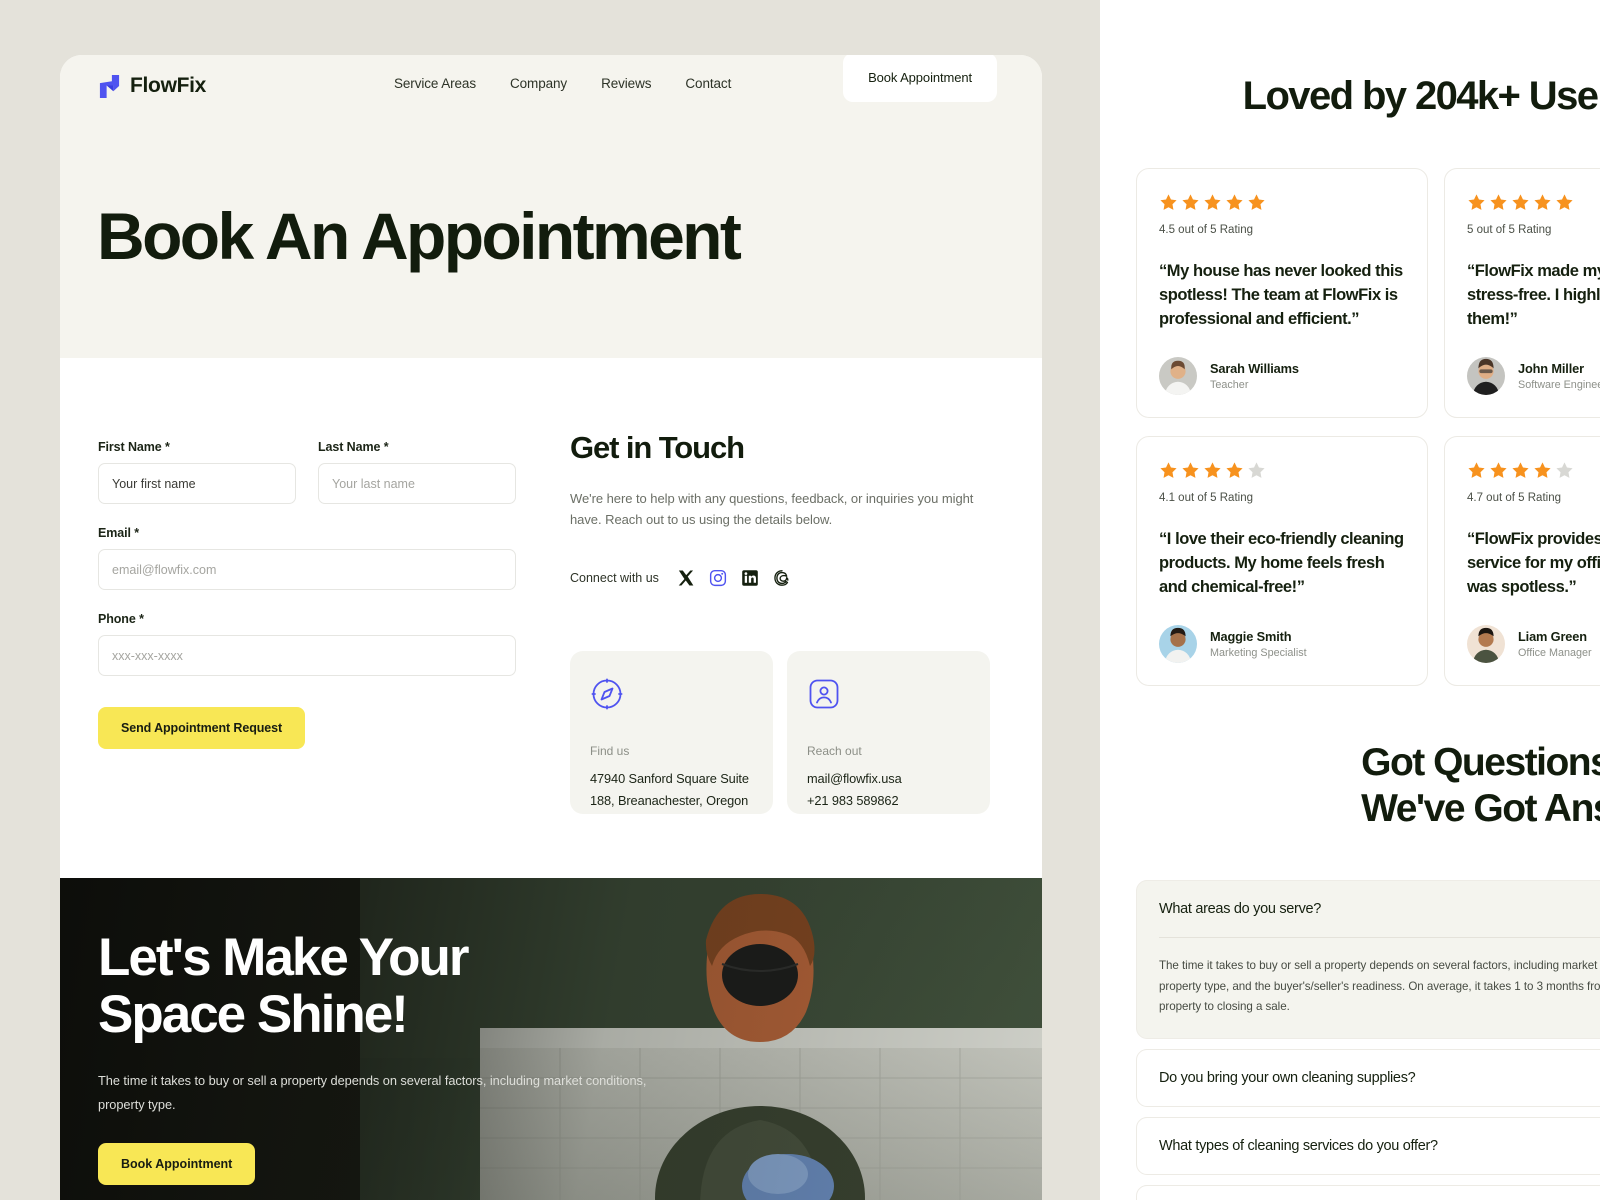  I want to click on nav-links: Service Areas Company Reviews Contact, so click(562, 83).